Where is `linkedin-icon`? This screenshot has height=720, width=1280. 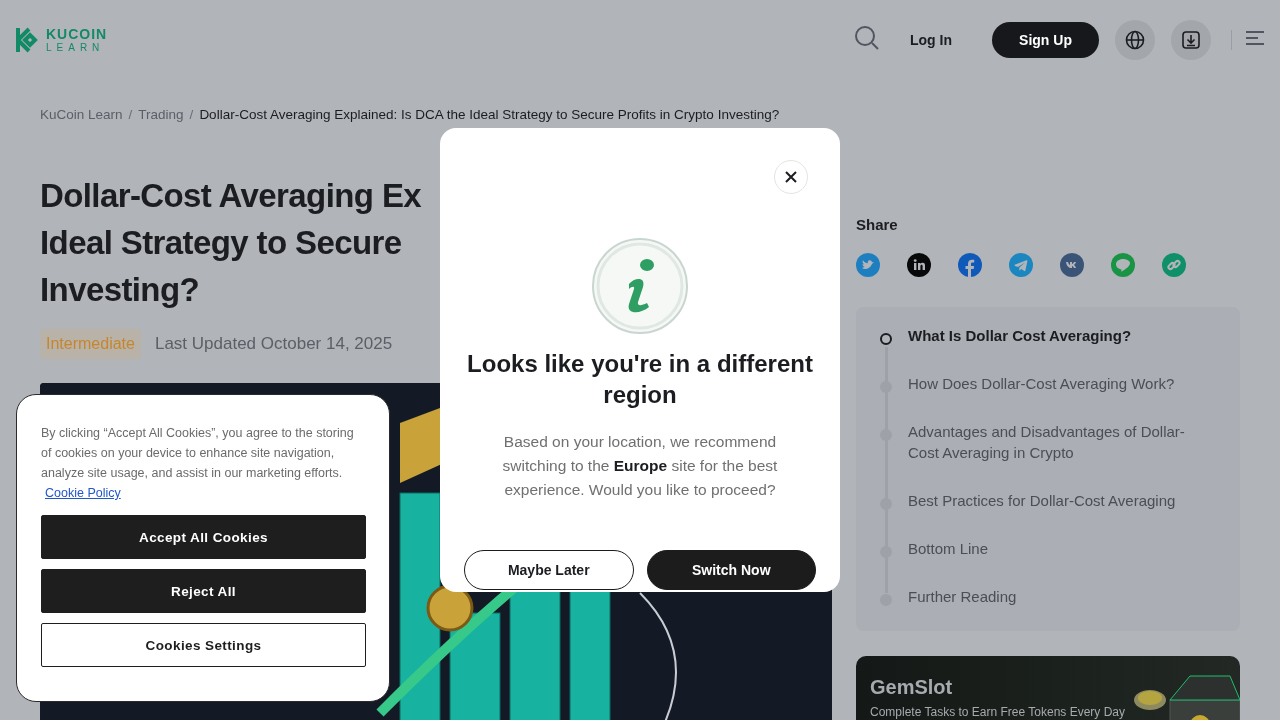 linkedin-icon is located at coordinates (919, 265).